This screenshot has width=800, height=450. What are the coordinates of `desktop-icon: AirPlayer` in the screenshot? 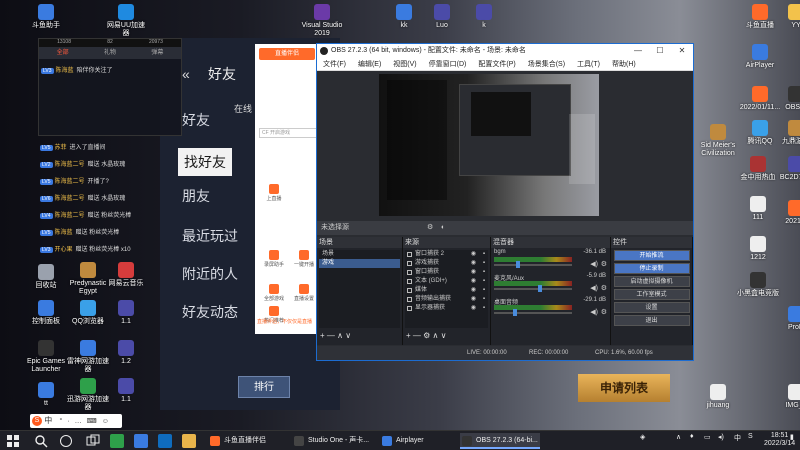 It's located at (760, 57).